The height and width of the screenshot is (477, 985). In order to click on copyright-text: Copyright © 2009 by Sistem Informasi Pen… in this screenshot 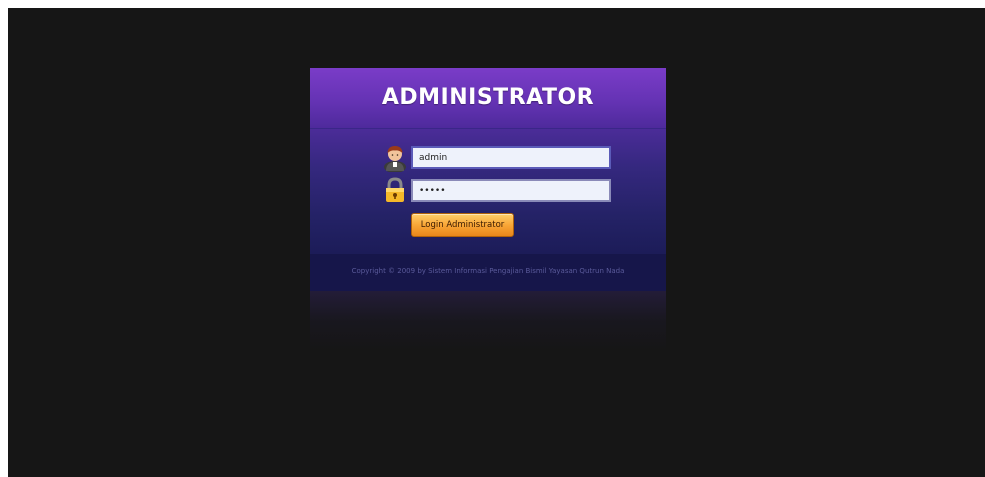, I will do `click(488, 271)`.